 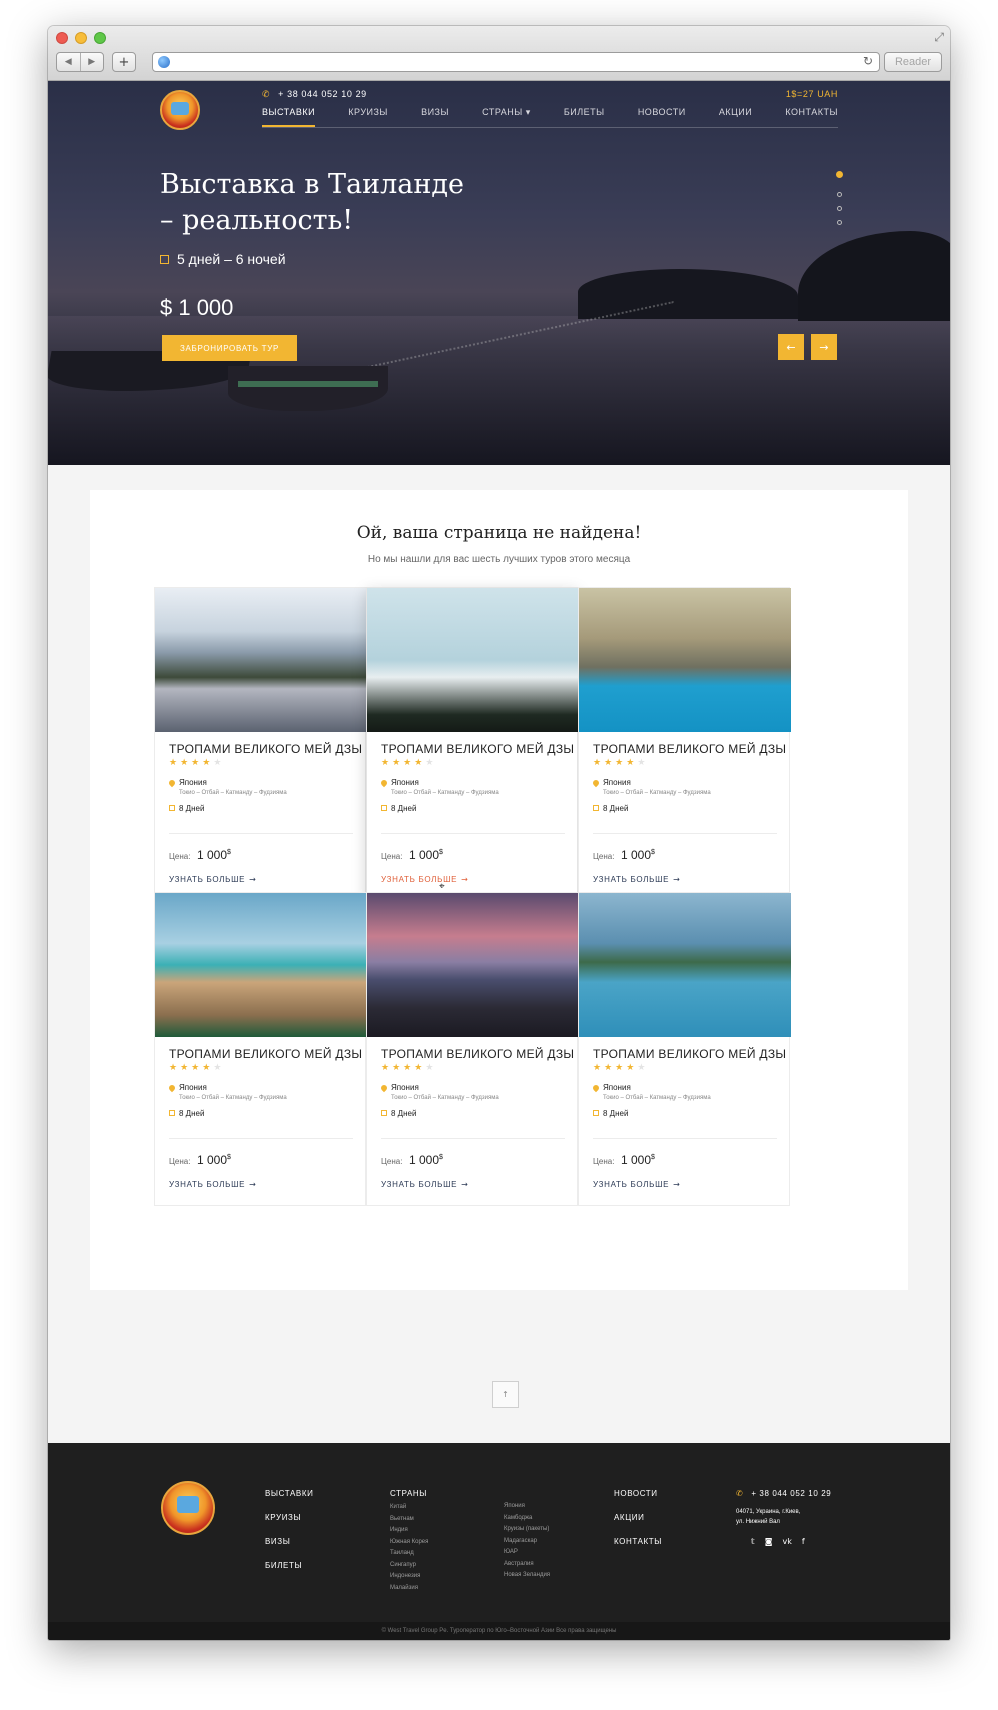 I want to click on reader-button: Reader, so click(x=913, y=62).